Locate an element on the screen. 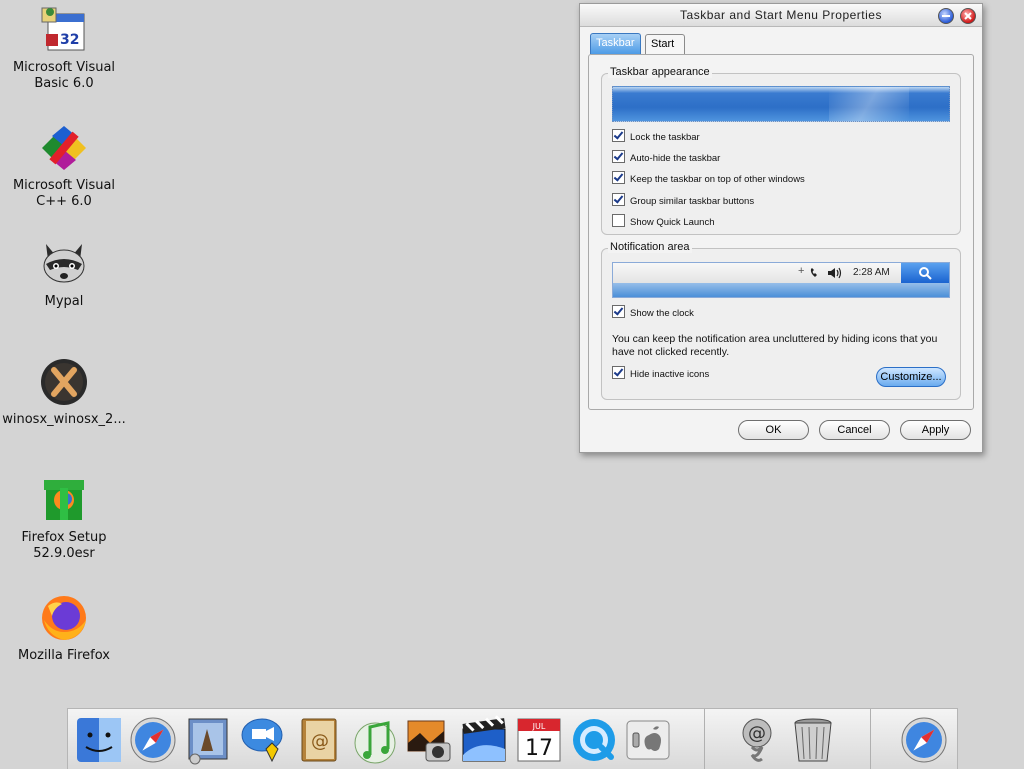  option-quick-launch: Show Quick Launch is located at coordinates (663, 221).